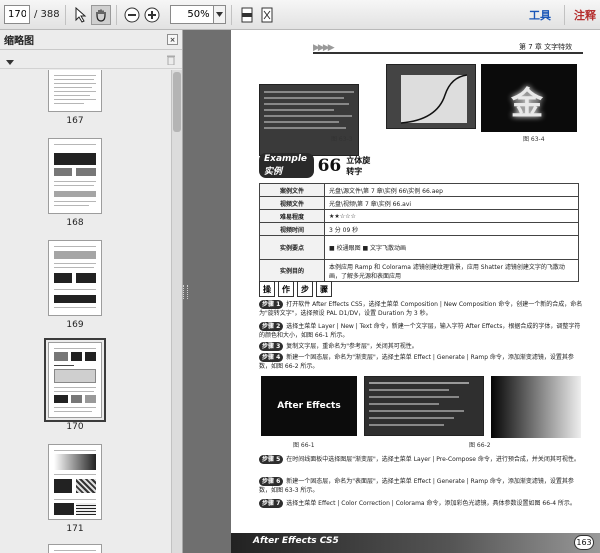  Describe the element at coordinates (271, 304) in the screenshot. I see `step-badge: 步骤 1` at that location.